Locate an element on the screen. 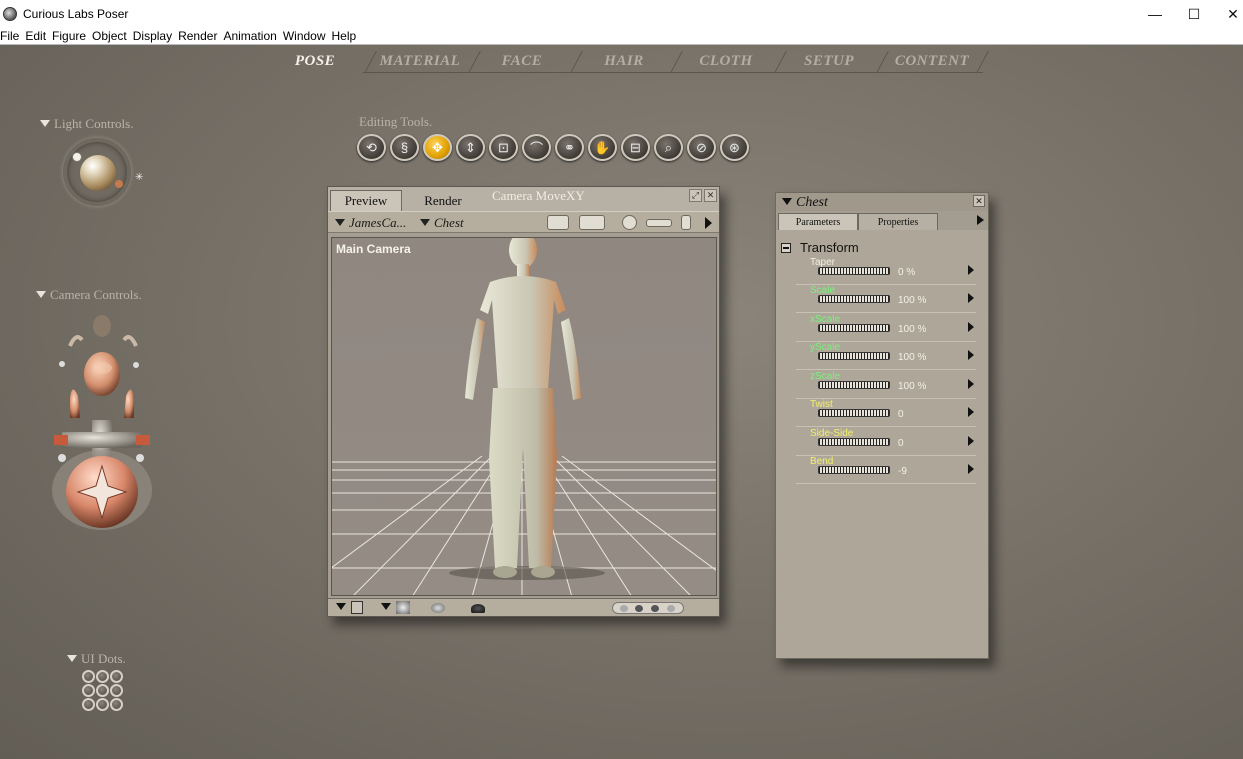  light-bulb-icon is located at coordinates (478, 608).